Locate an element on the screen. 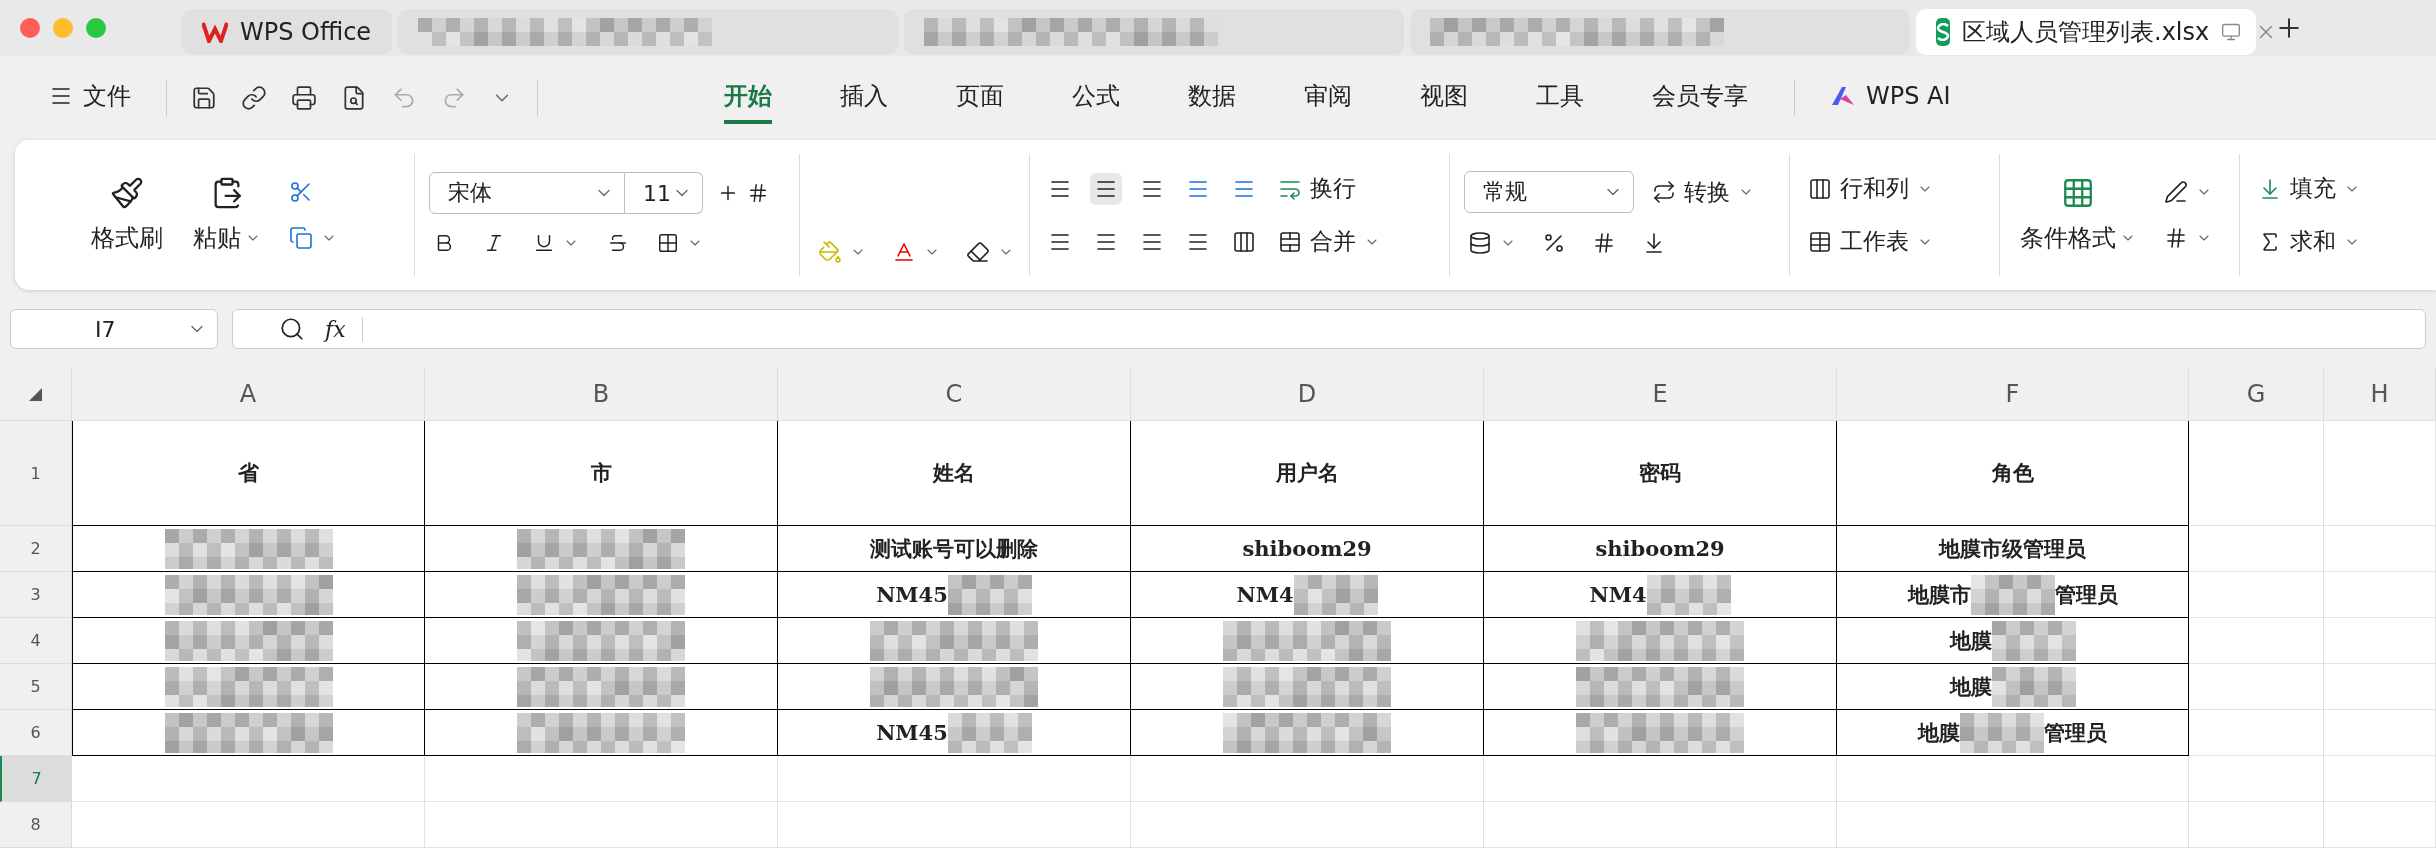  row-header: 1 is located at coordinates (36, 473).